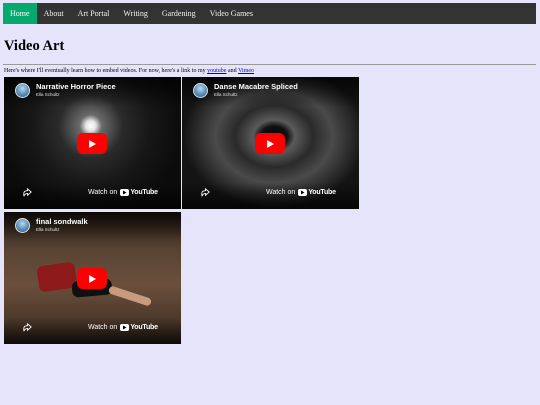  Describe the element at coordinates (54, 13) in the screenshot. I see `nav-item-about: About` at that location.